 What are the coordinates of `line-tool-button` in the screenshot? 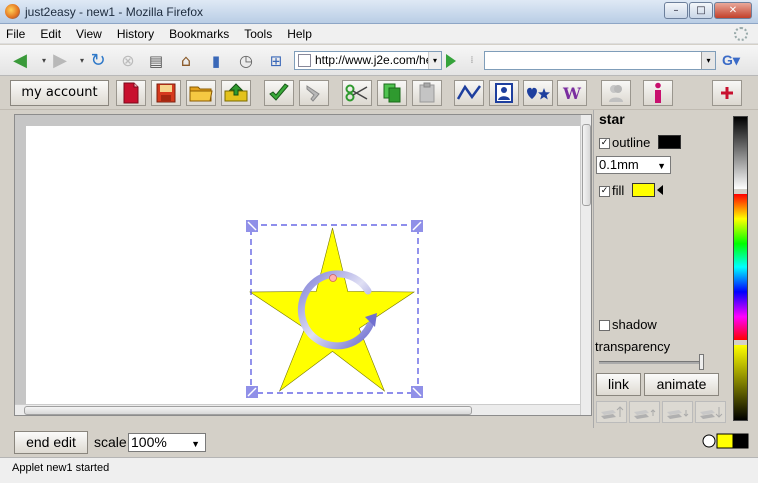 It's located at (469, 93).